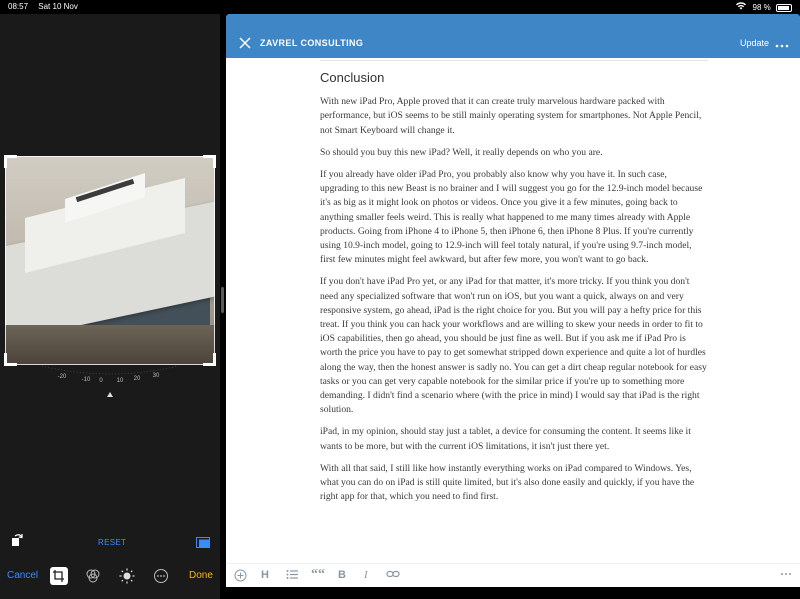 The image size is (800, 599). I want to click on add-block-icon, so click(240, 575).